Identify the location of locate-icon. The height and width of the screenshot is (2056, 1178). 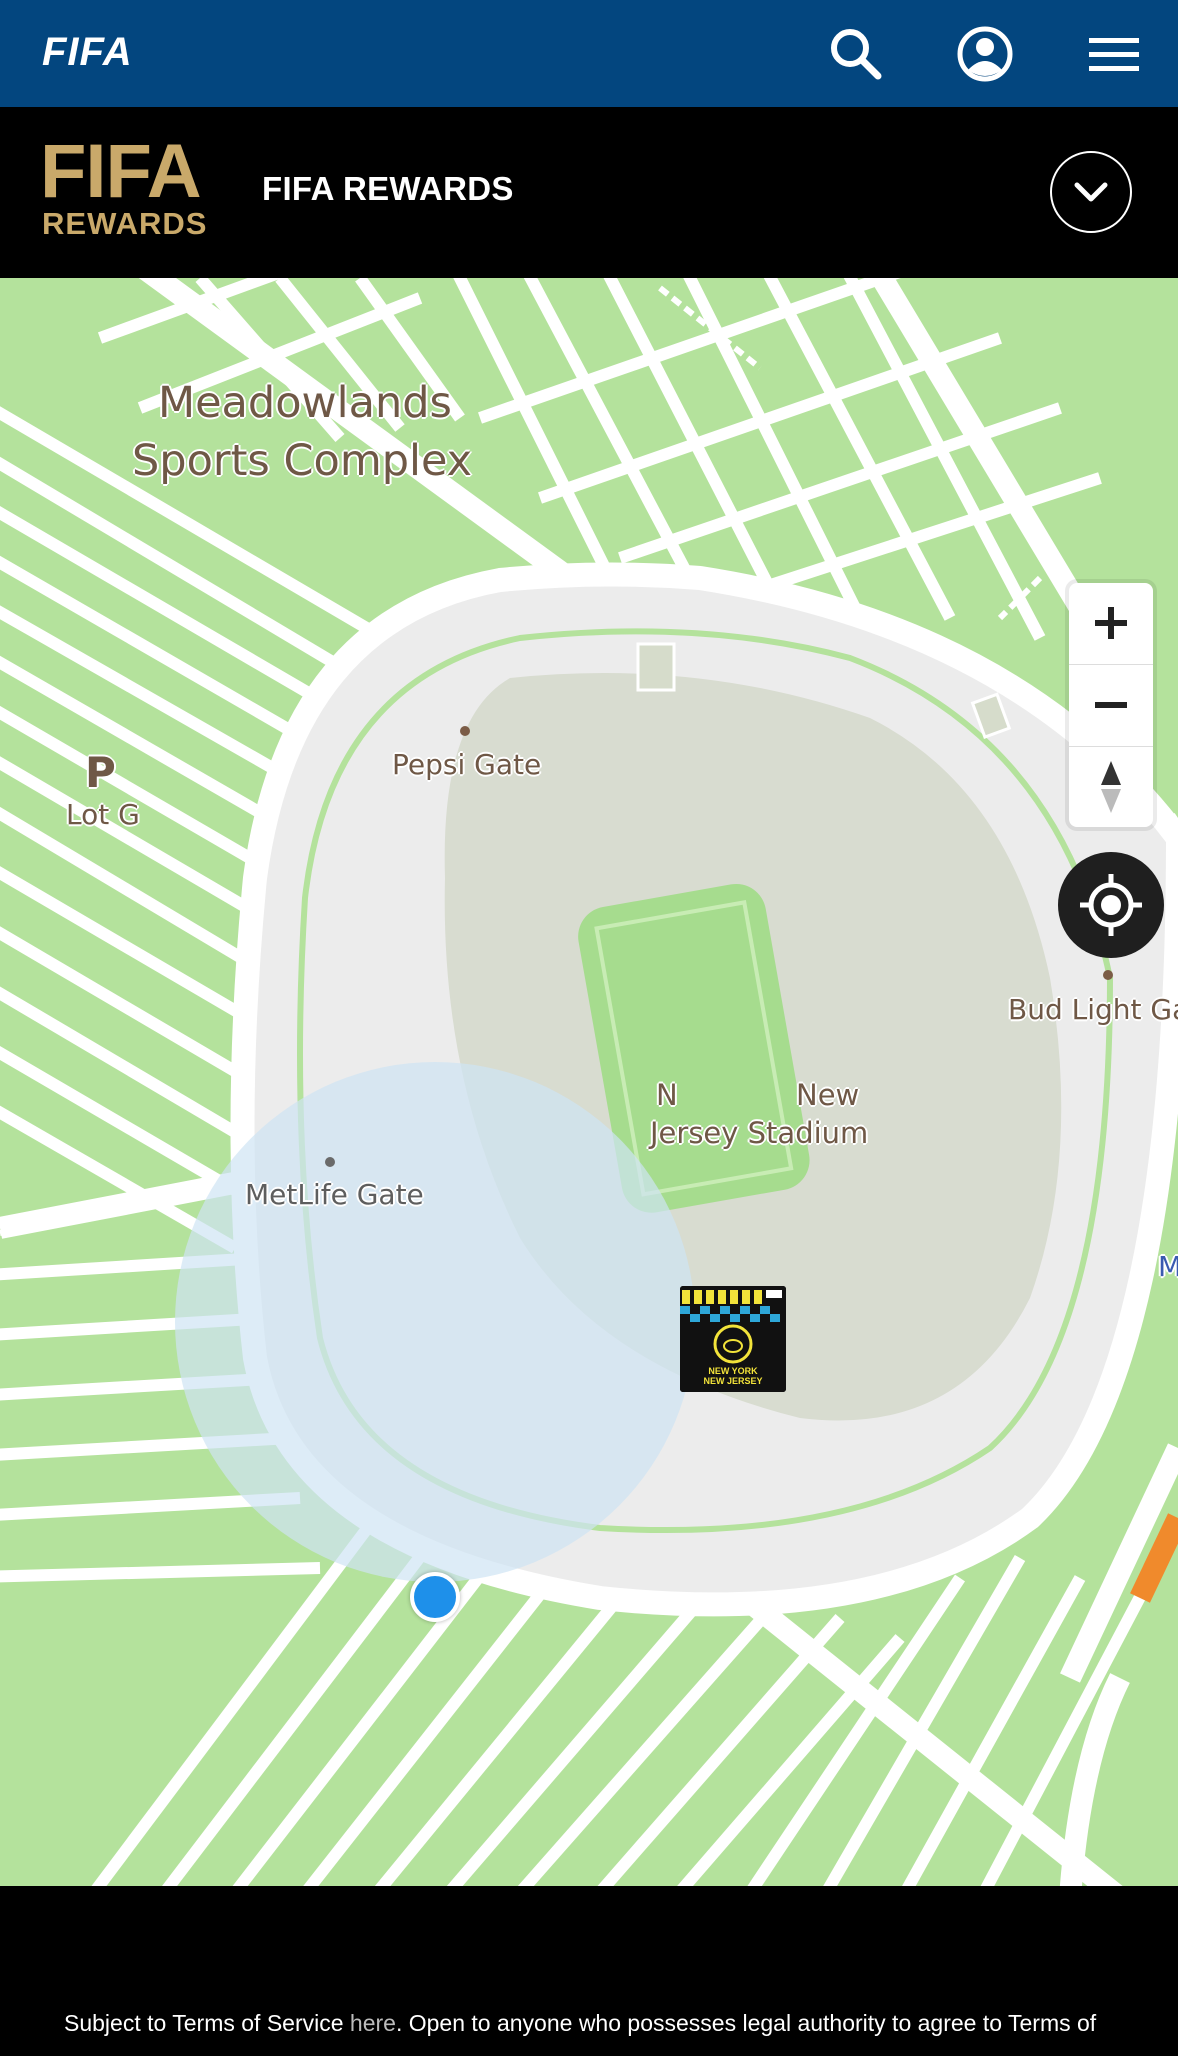
(1111, 905).